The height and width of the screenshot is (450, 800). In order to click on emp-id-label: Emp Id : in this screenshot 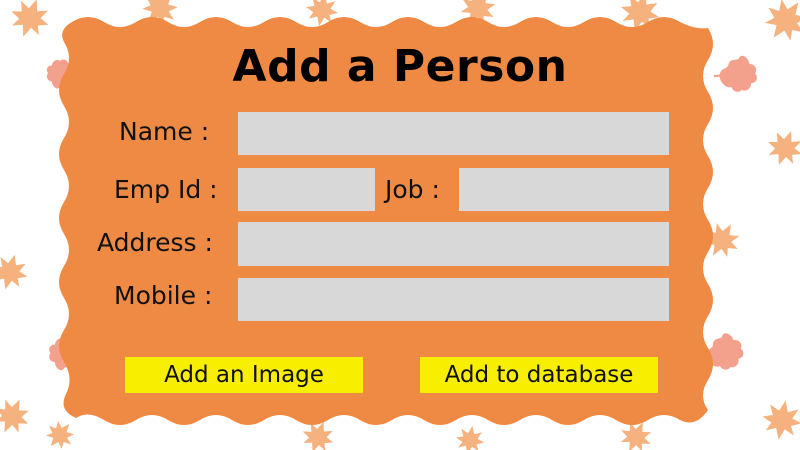, I will do `click(166, 189)`.